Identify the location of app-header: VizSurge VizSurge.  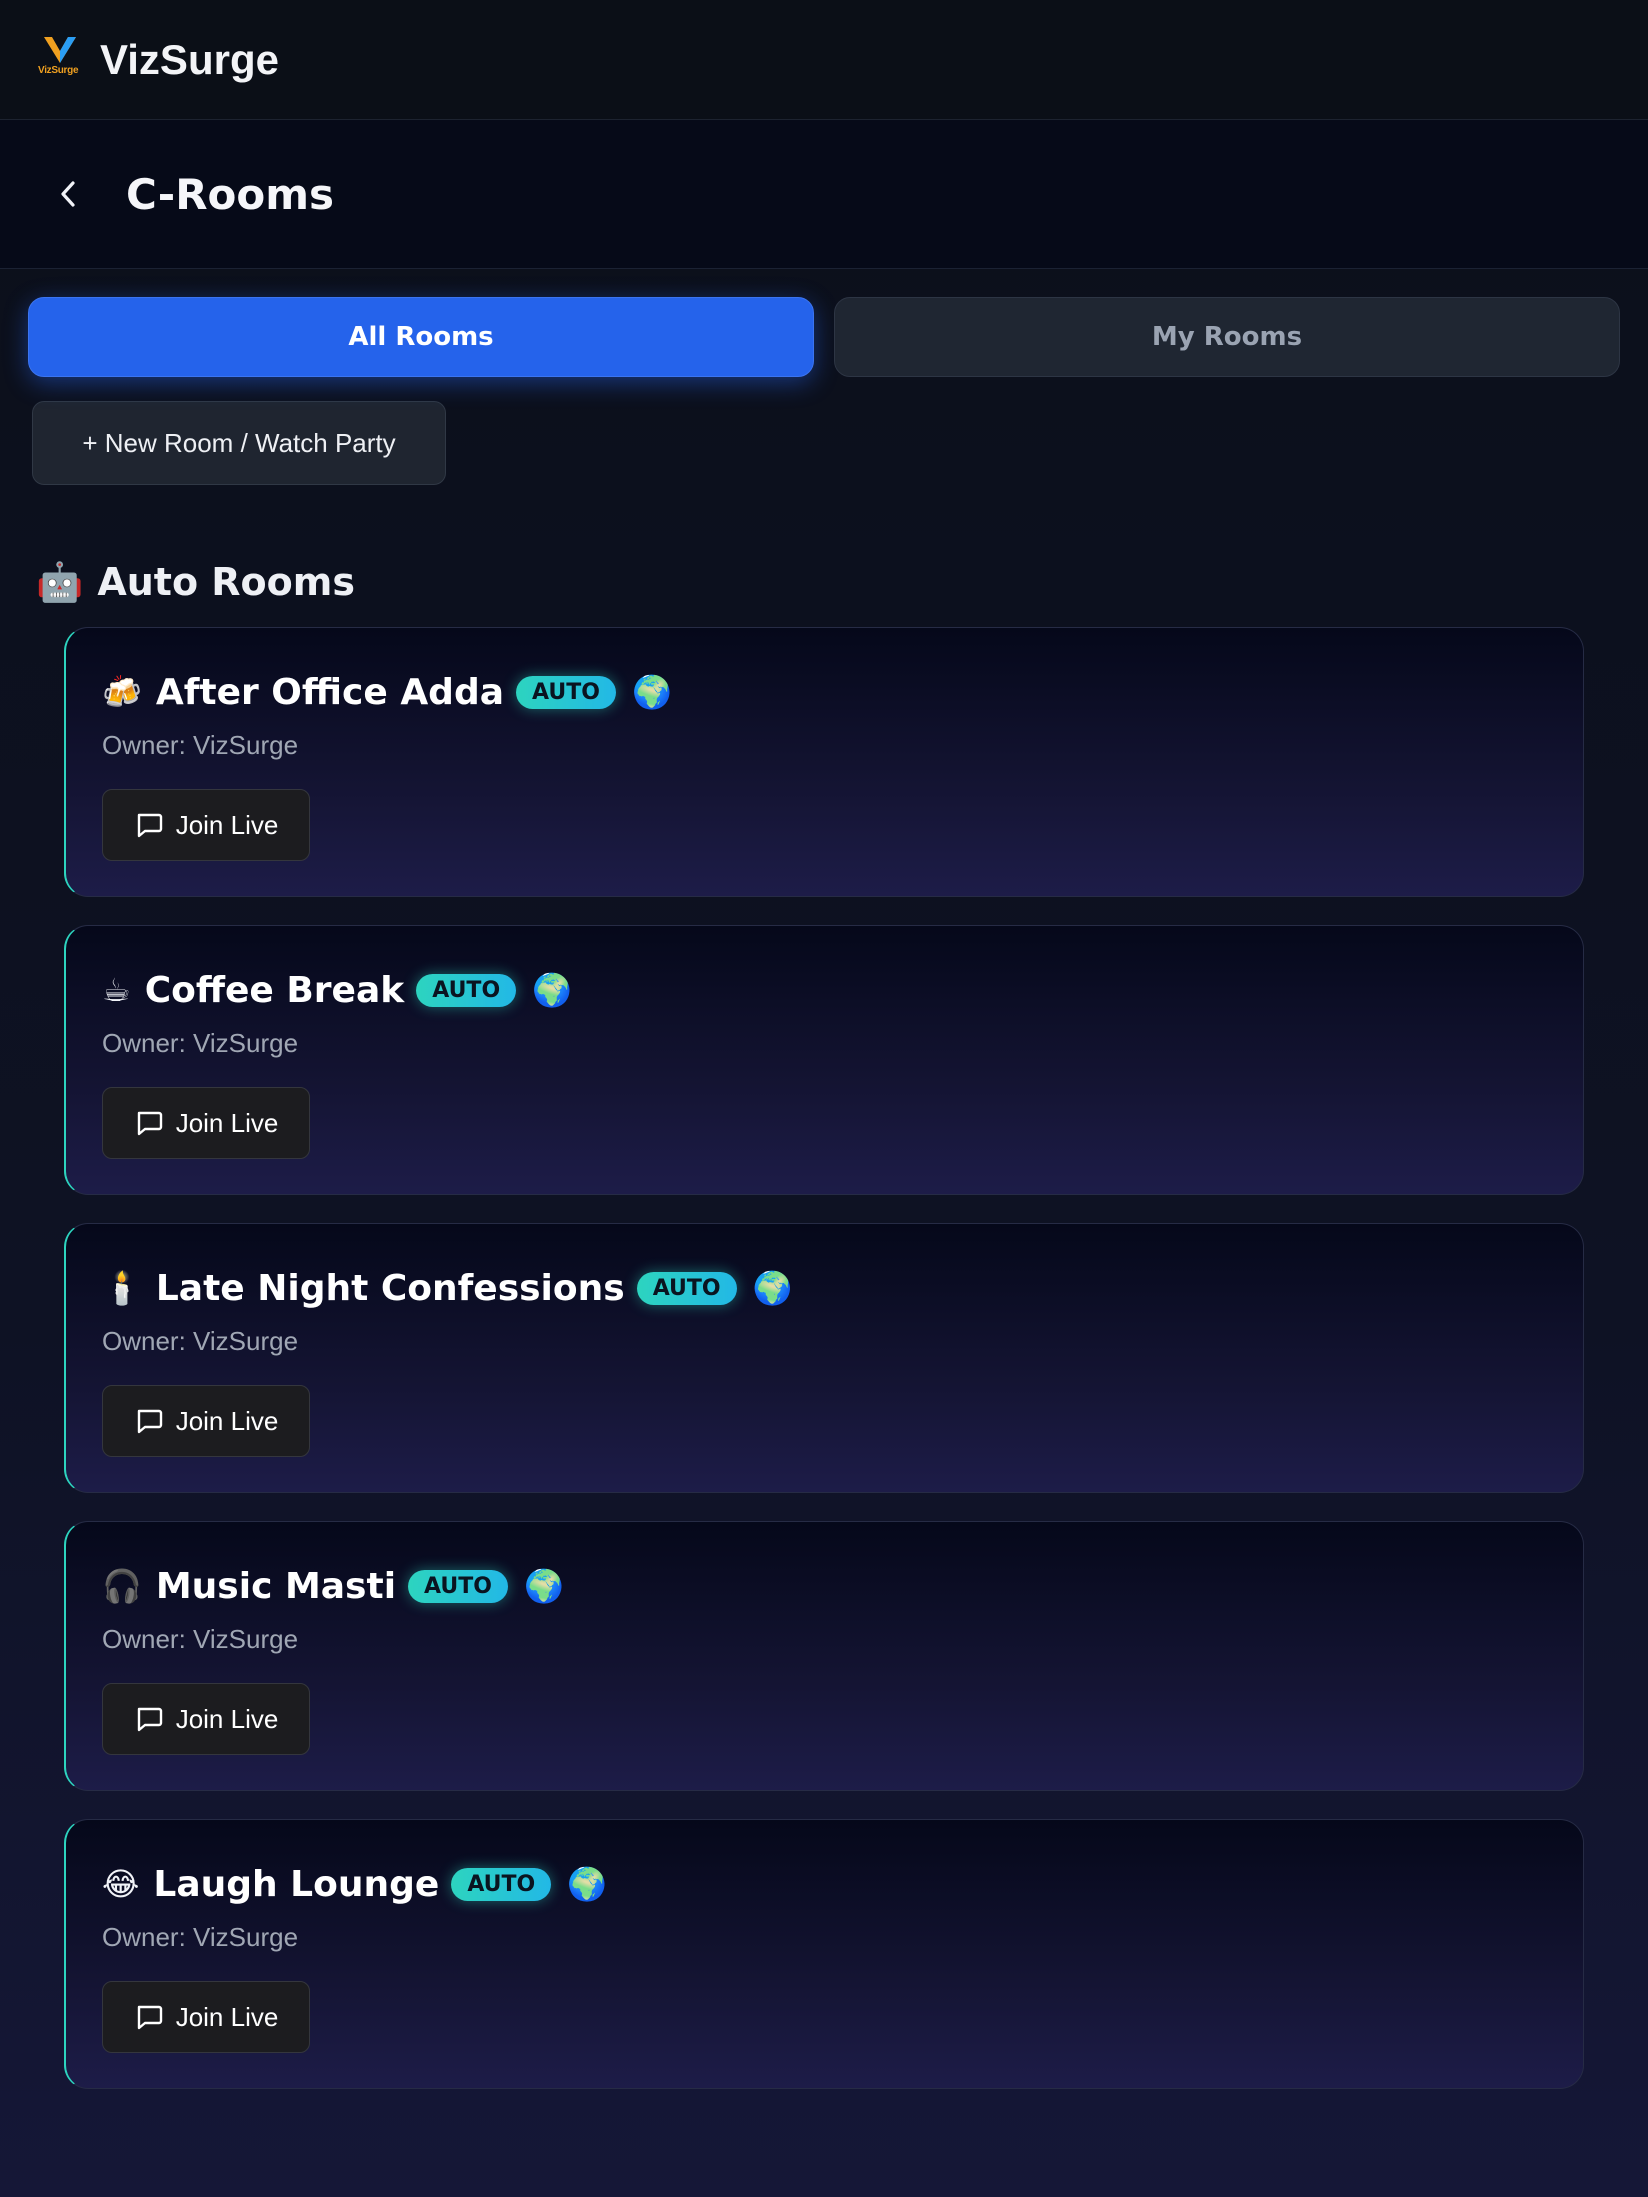
(824, 60).